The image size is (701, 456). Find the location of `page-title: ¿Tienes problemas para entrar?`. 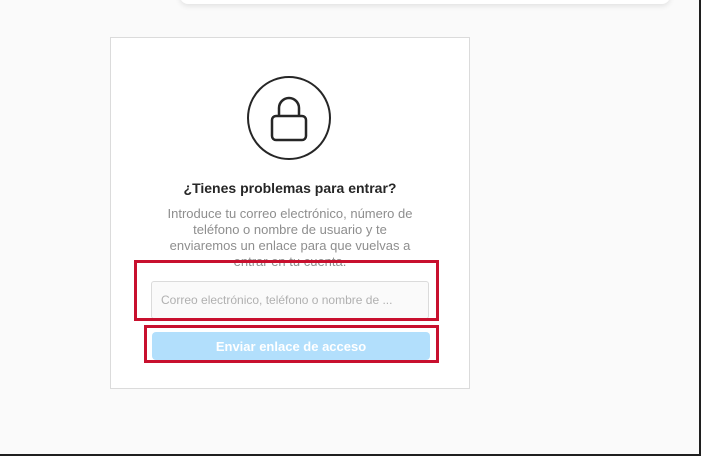

page-title: ¿Tienes problemas para entrar? is located at coordinates (290, 188).